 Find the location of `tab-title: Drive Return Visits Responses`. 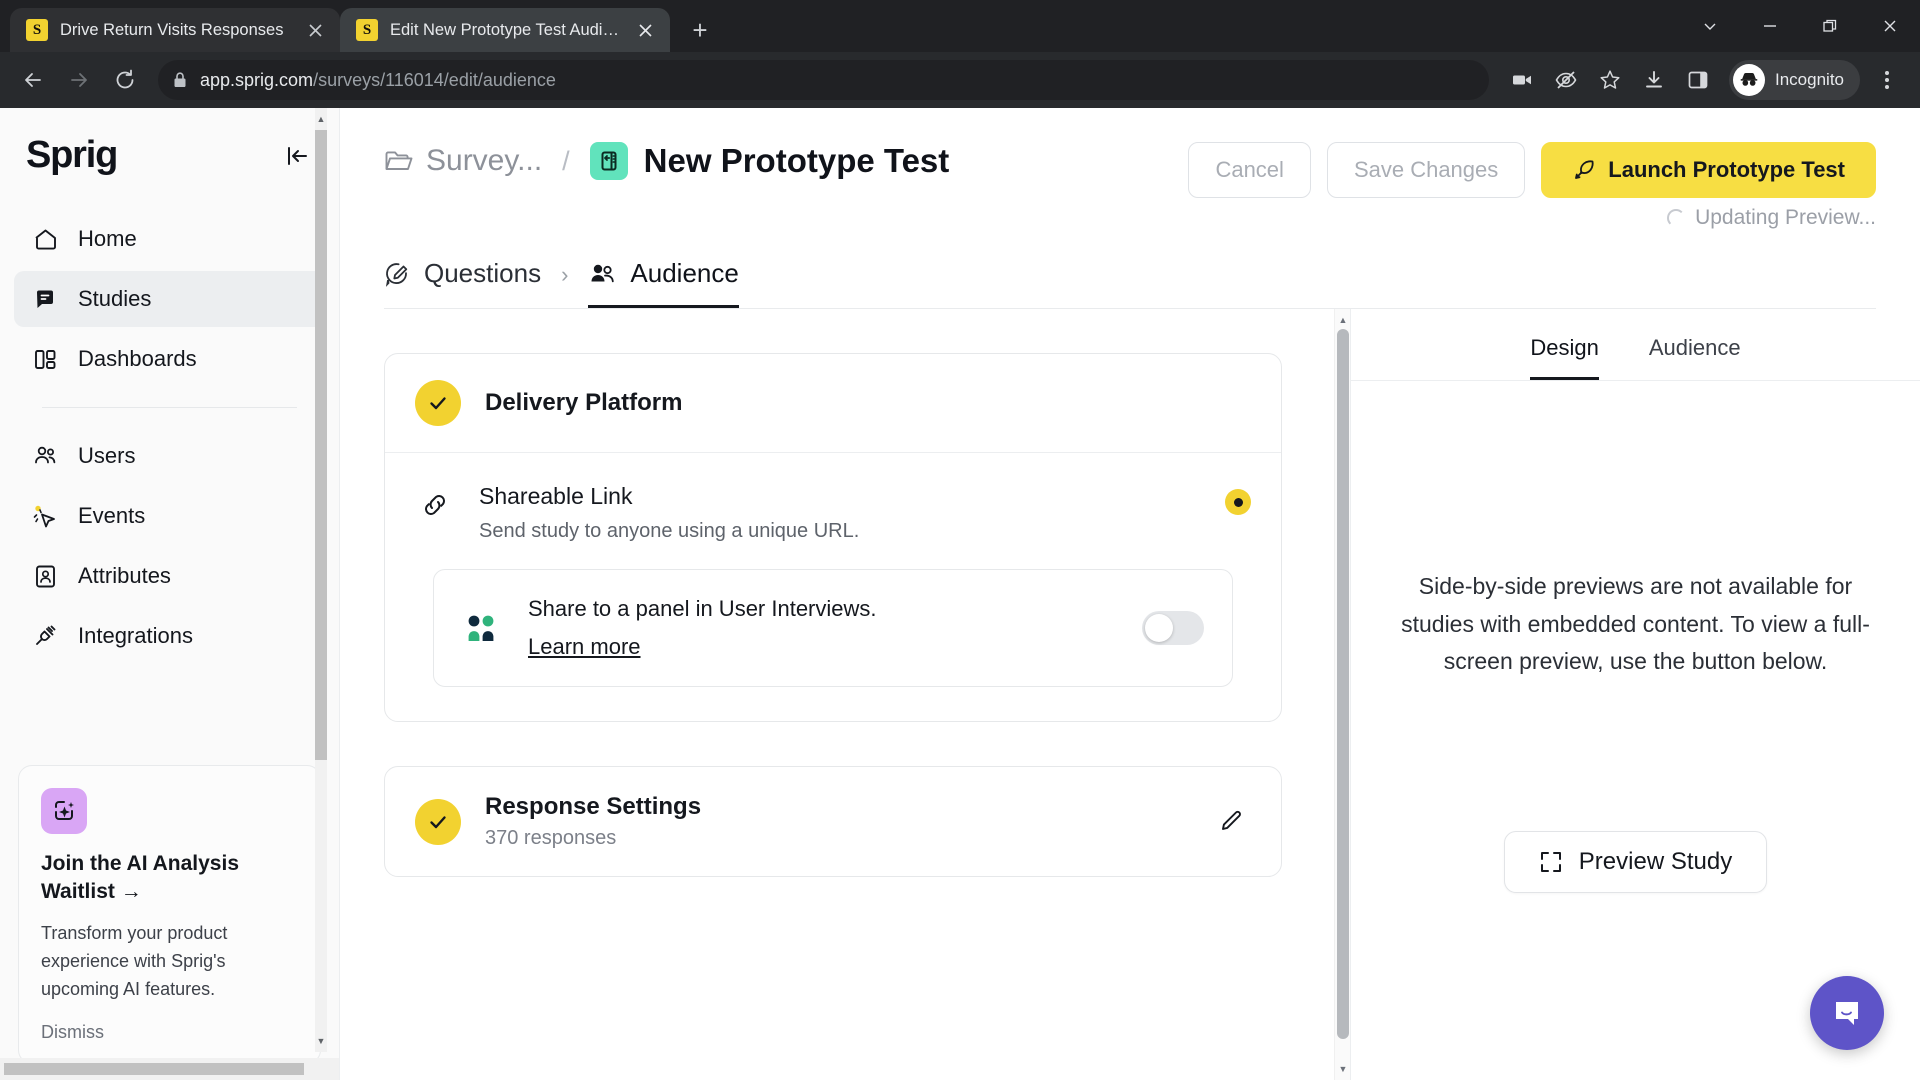

tab-title: Drive Return Visits Responses is located at coordinates (172, 29).